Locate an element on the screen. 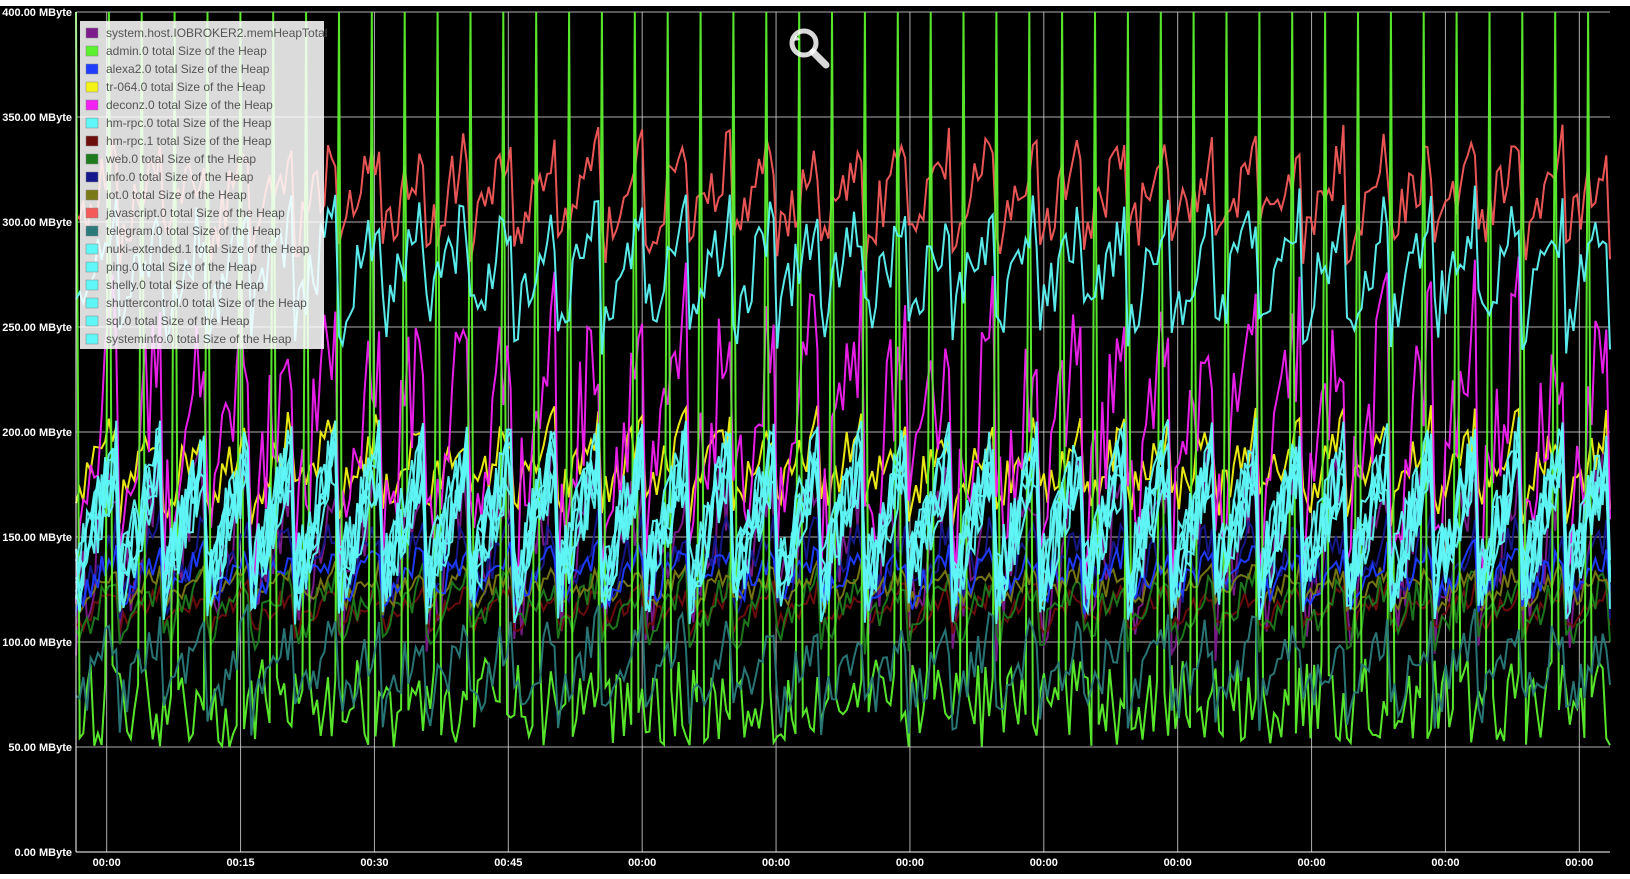  y-tick-label: 150.00 MByte is located at coordinates (37, 538).